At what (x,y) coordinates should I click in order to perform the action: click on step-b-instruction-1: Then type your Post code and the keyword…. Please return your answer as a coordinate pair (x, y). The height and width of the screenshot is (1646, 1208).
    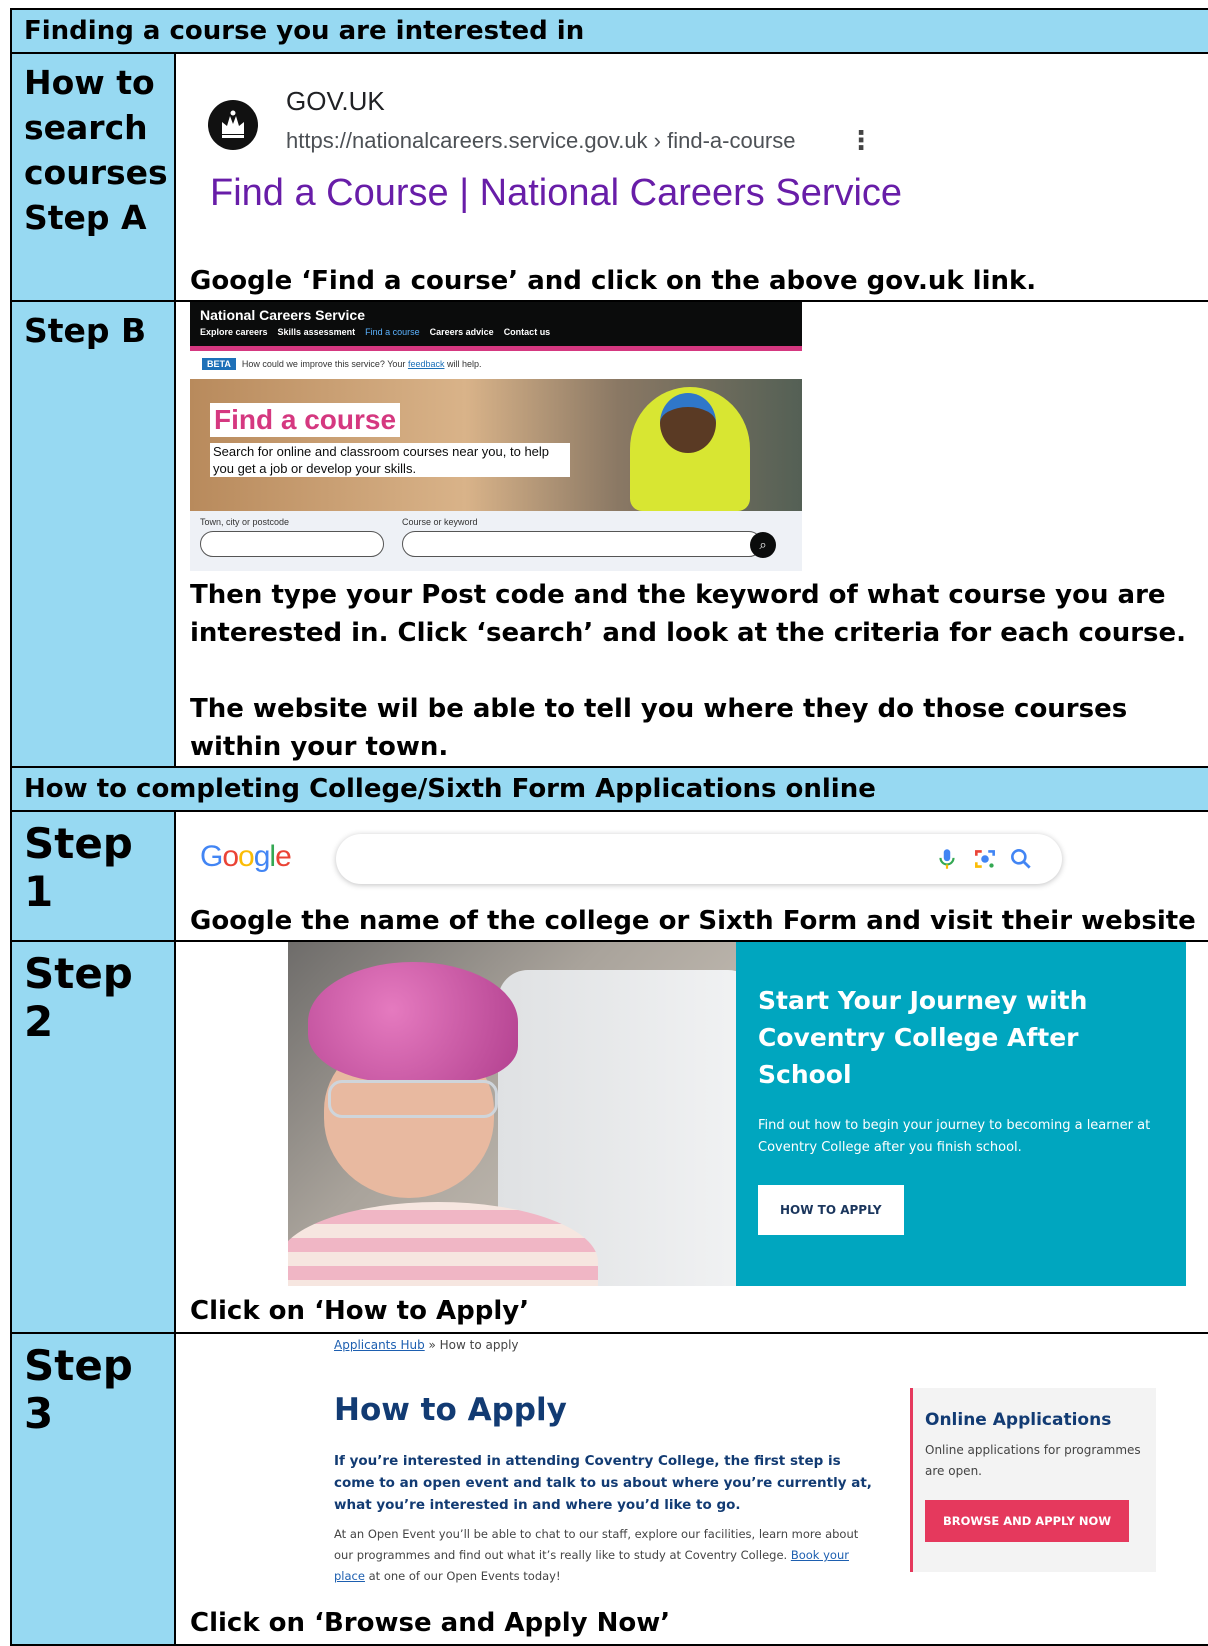
    Looking at the image, I should click on (688, 614).